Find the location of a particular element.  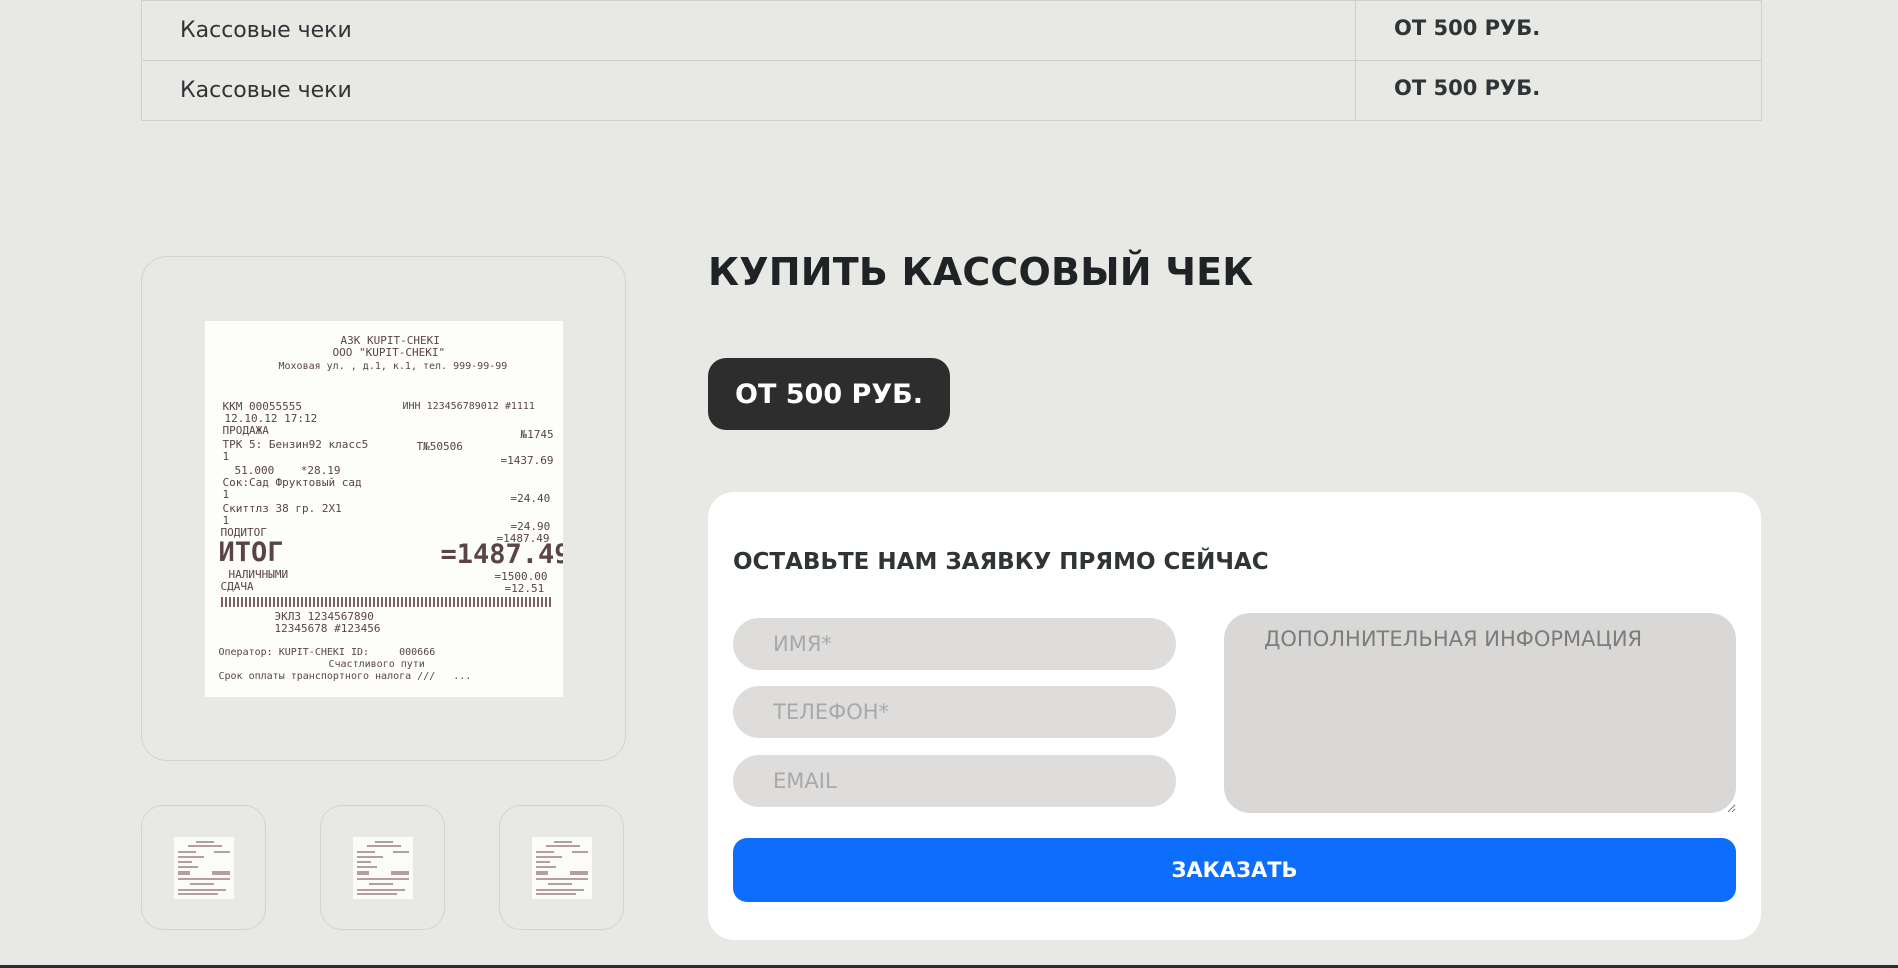

phone-field is located at coordinates (954, 712).